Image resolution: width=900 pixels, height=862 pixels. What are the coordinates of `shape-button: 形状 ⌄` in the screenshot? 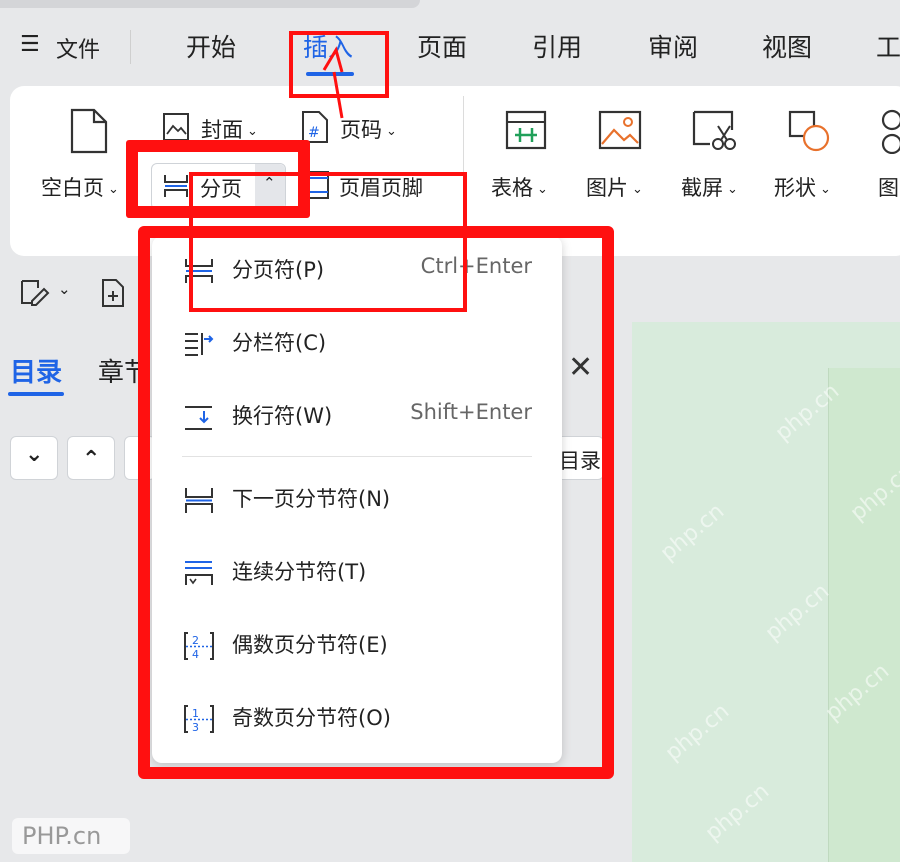 It's located at (802, 187).